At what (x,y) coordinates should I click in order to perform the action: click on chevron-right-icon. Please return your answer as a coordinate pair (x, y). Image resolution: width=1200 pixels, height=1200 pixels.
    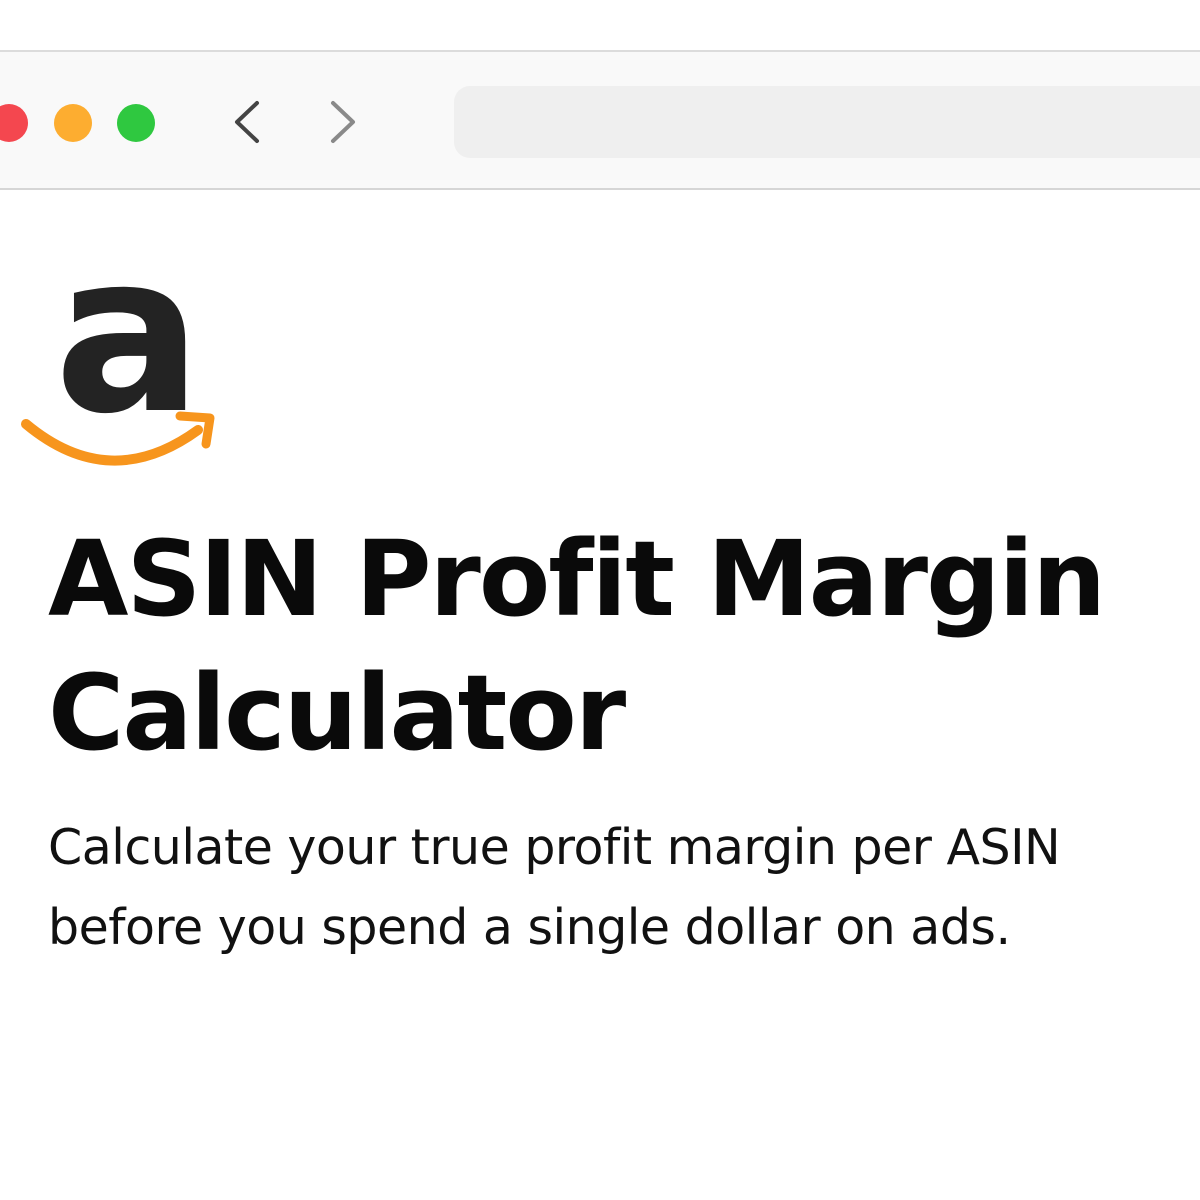
    Looking at the image, I should click on (343, 122).